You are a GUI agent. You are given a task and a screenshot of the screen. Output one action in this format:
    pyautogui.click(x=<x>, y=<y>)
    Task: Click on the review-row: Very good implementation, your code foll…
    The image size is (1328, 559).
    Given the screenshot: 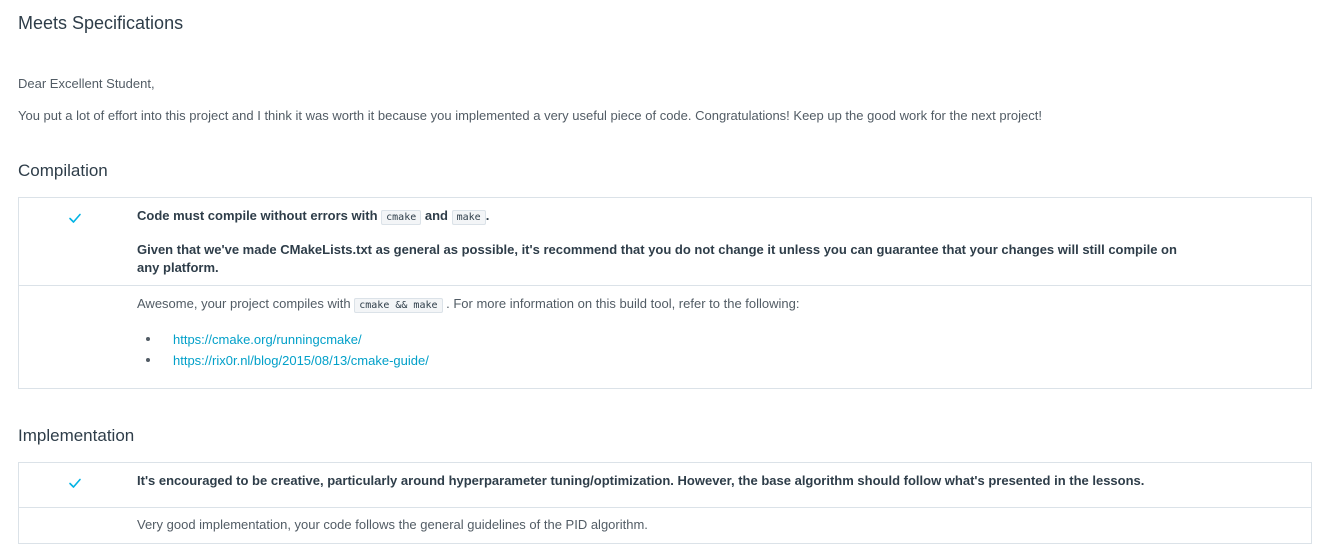 What is the action you would take?
    pyautogui.click(x=665, y=525)
    